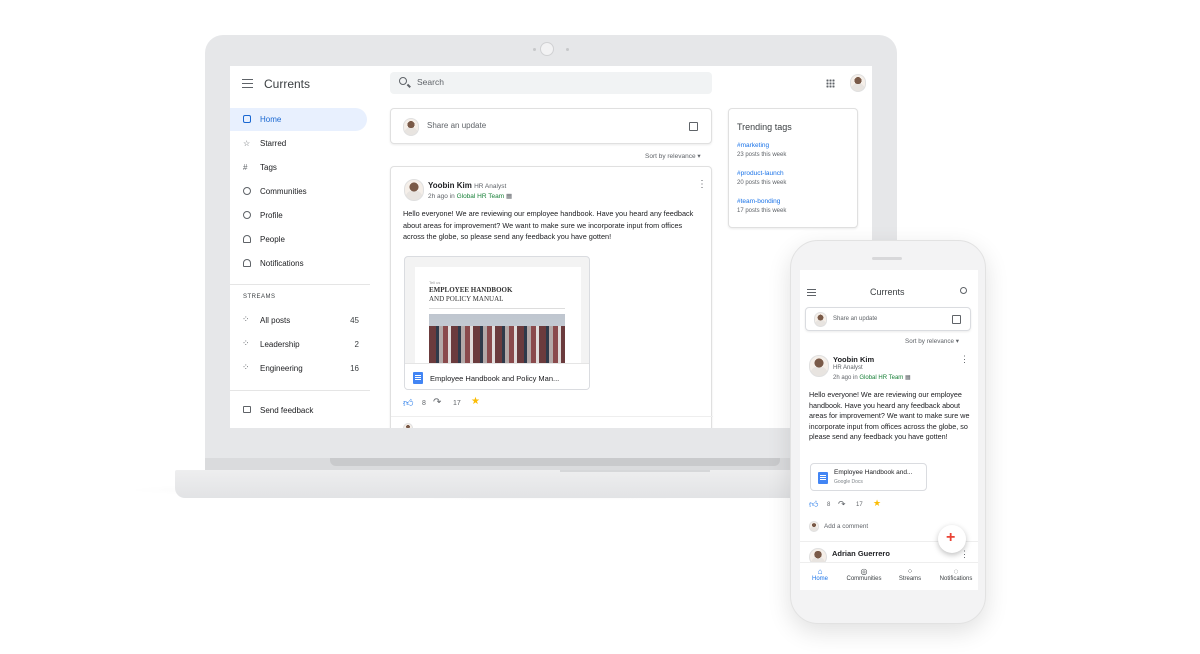 This screenshot has height=654, width=1200. I want to click on send-feedback-label: Send feedback, so click(287, 410).